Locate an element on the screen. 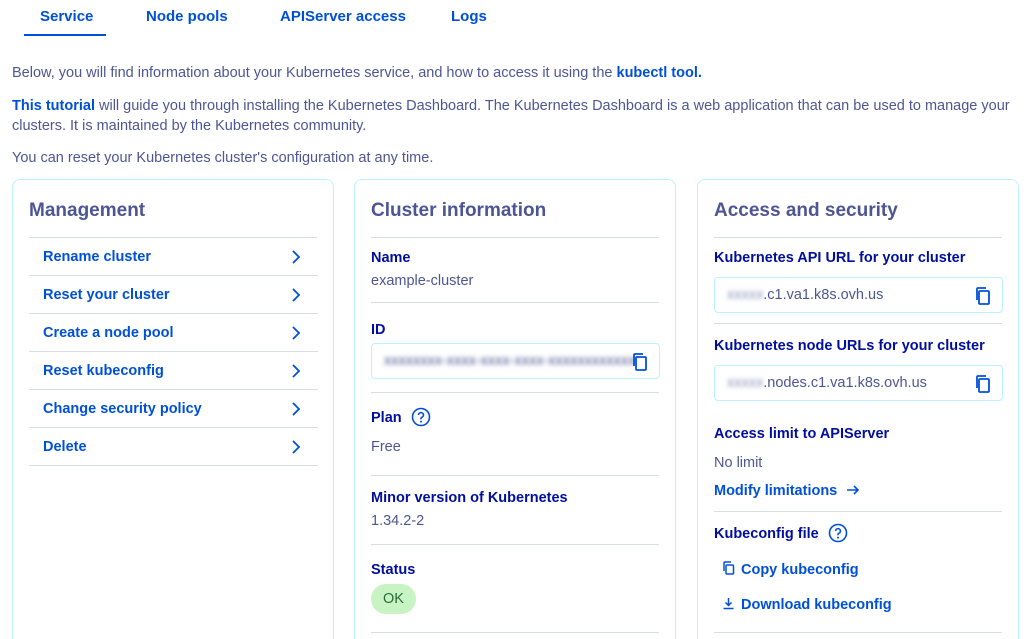  menu-create-node-pool: Create a node pool is located at coordinates (173, 333).